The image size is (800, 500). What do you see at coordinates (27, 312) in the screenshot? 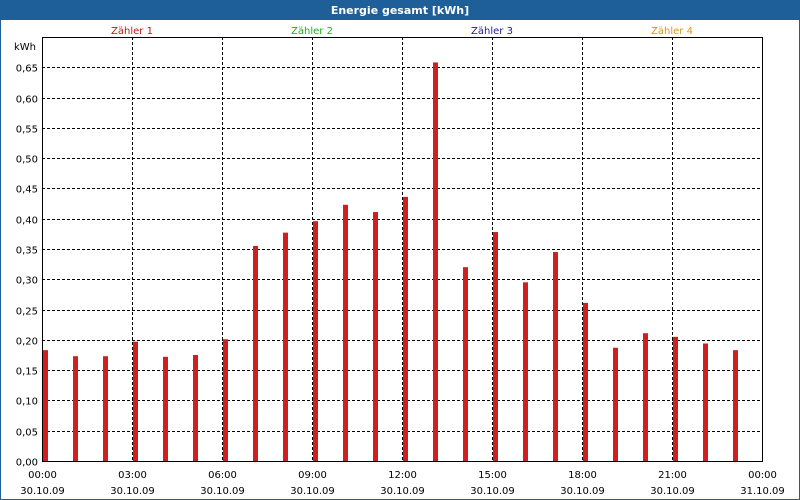
I see `y-tick-label: 0,25` at bounding box center [27, 312].